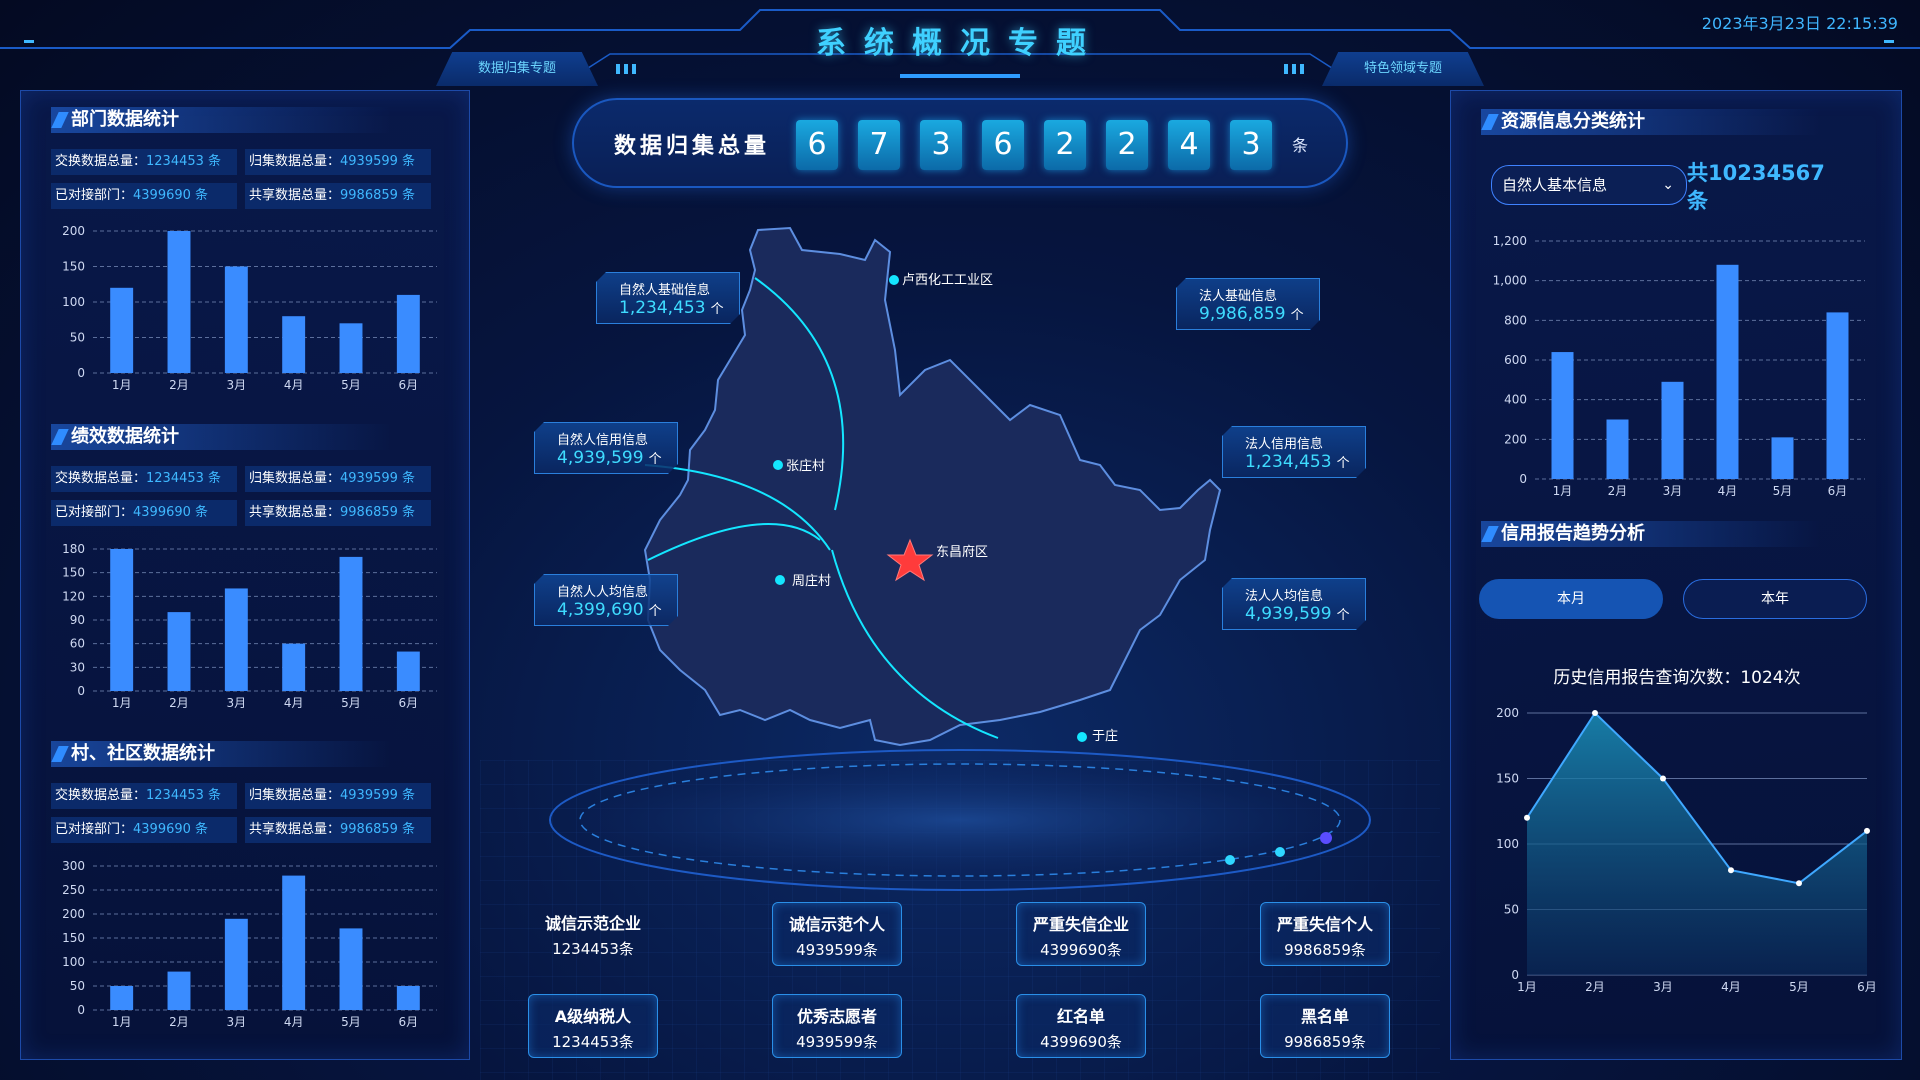 This screenshot has width=1920, height=1080. I want to click on resource-bar-chart: 0 200 400 600 800 1,000 1,200 1月 2月 3月 4月 5月 6月, so click(1679, 366).